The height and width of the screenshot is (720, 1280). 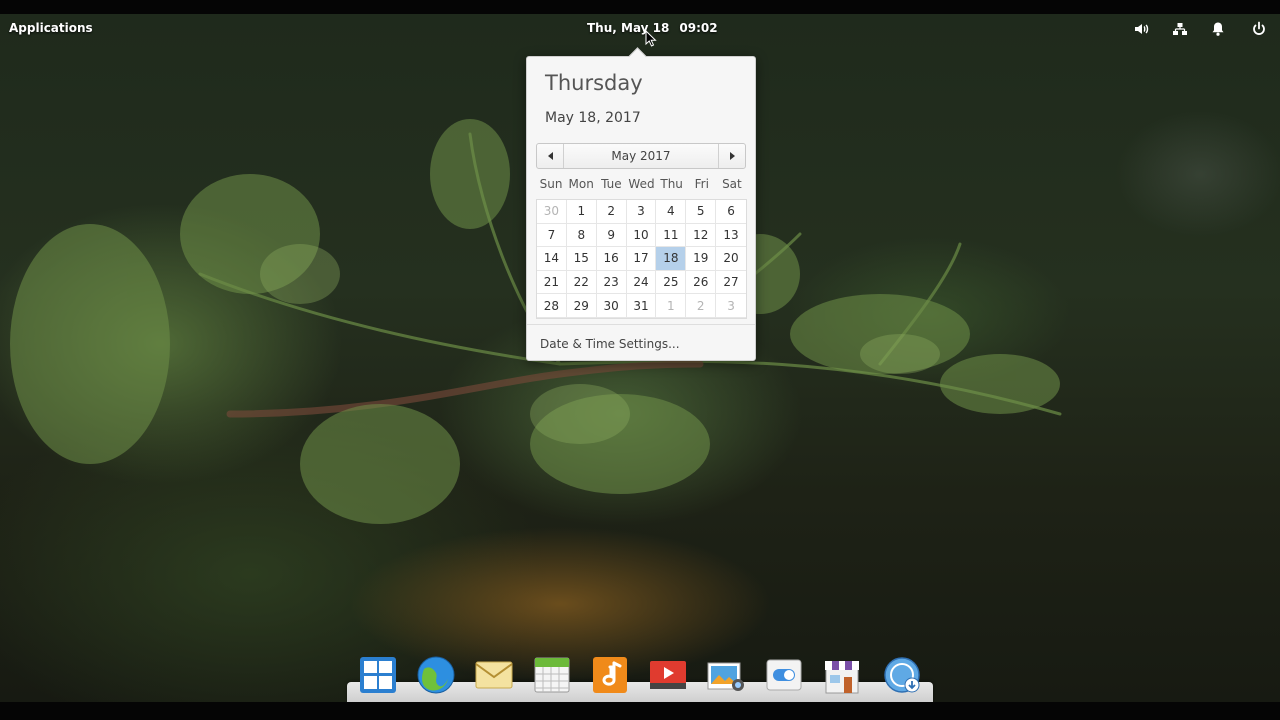 I want to click on mail-icon, so click(x=494, y=675).